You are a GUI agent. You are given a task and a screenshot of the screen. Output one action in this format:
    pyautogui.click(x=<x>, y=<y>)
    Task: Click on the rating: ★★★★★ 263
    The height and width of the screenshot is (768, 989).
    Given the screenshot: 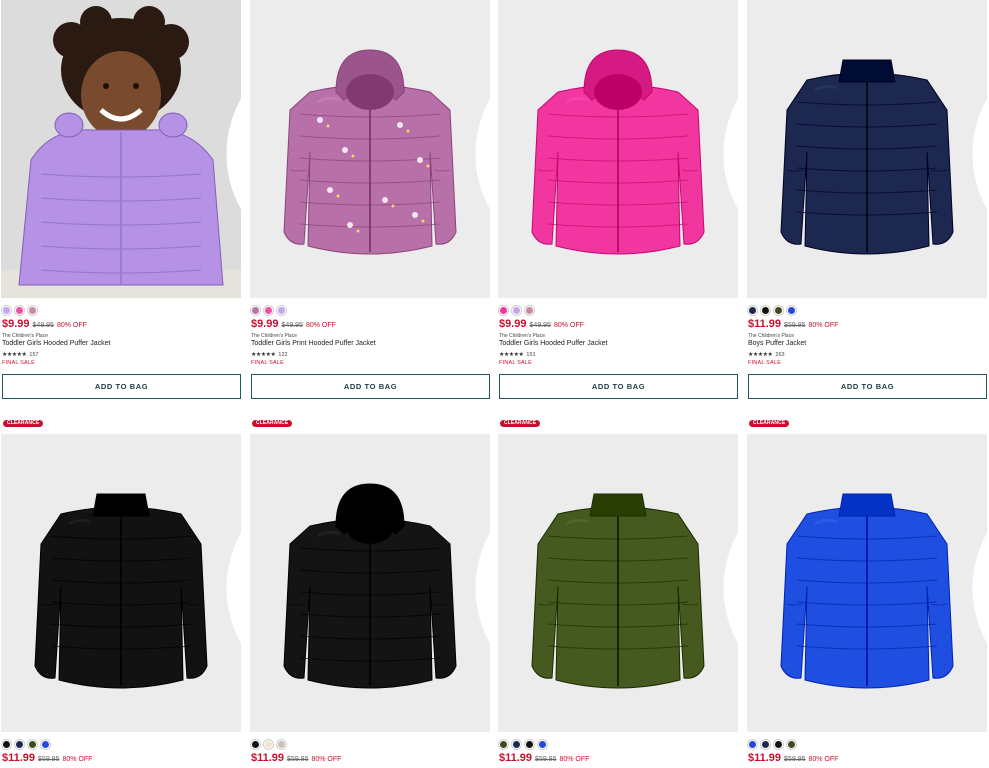 What is the action you would take?
    pyautogui.click(x=766, y=355)
    